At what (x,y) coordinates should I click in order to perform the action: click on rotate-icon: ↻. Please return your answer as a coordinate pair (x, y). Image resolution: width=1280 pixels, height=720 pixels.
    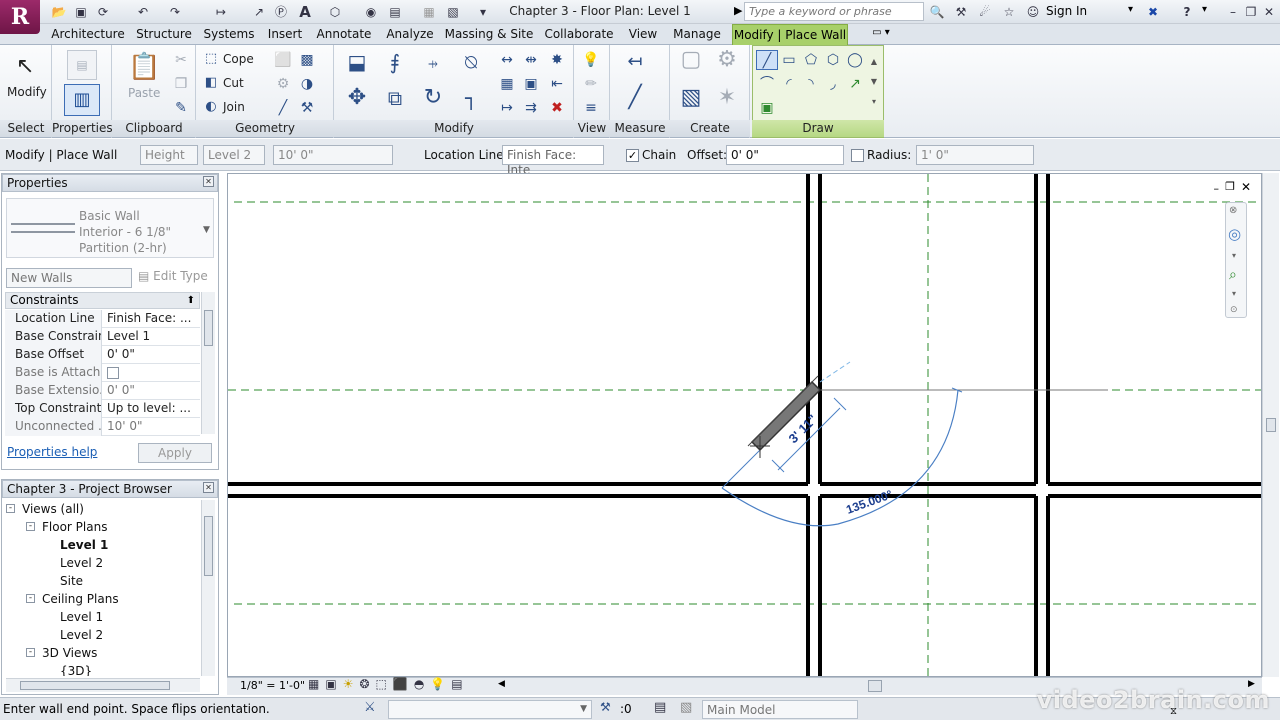
    Looking at the image, I should click on (433, 98).